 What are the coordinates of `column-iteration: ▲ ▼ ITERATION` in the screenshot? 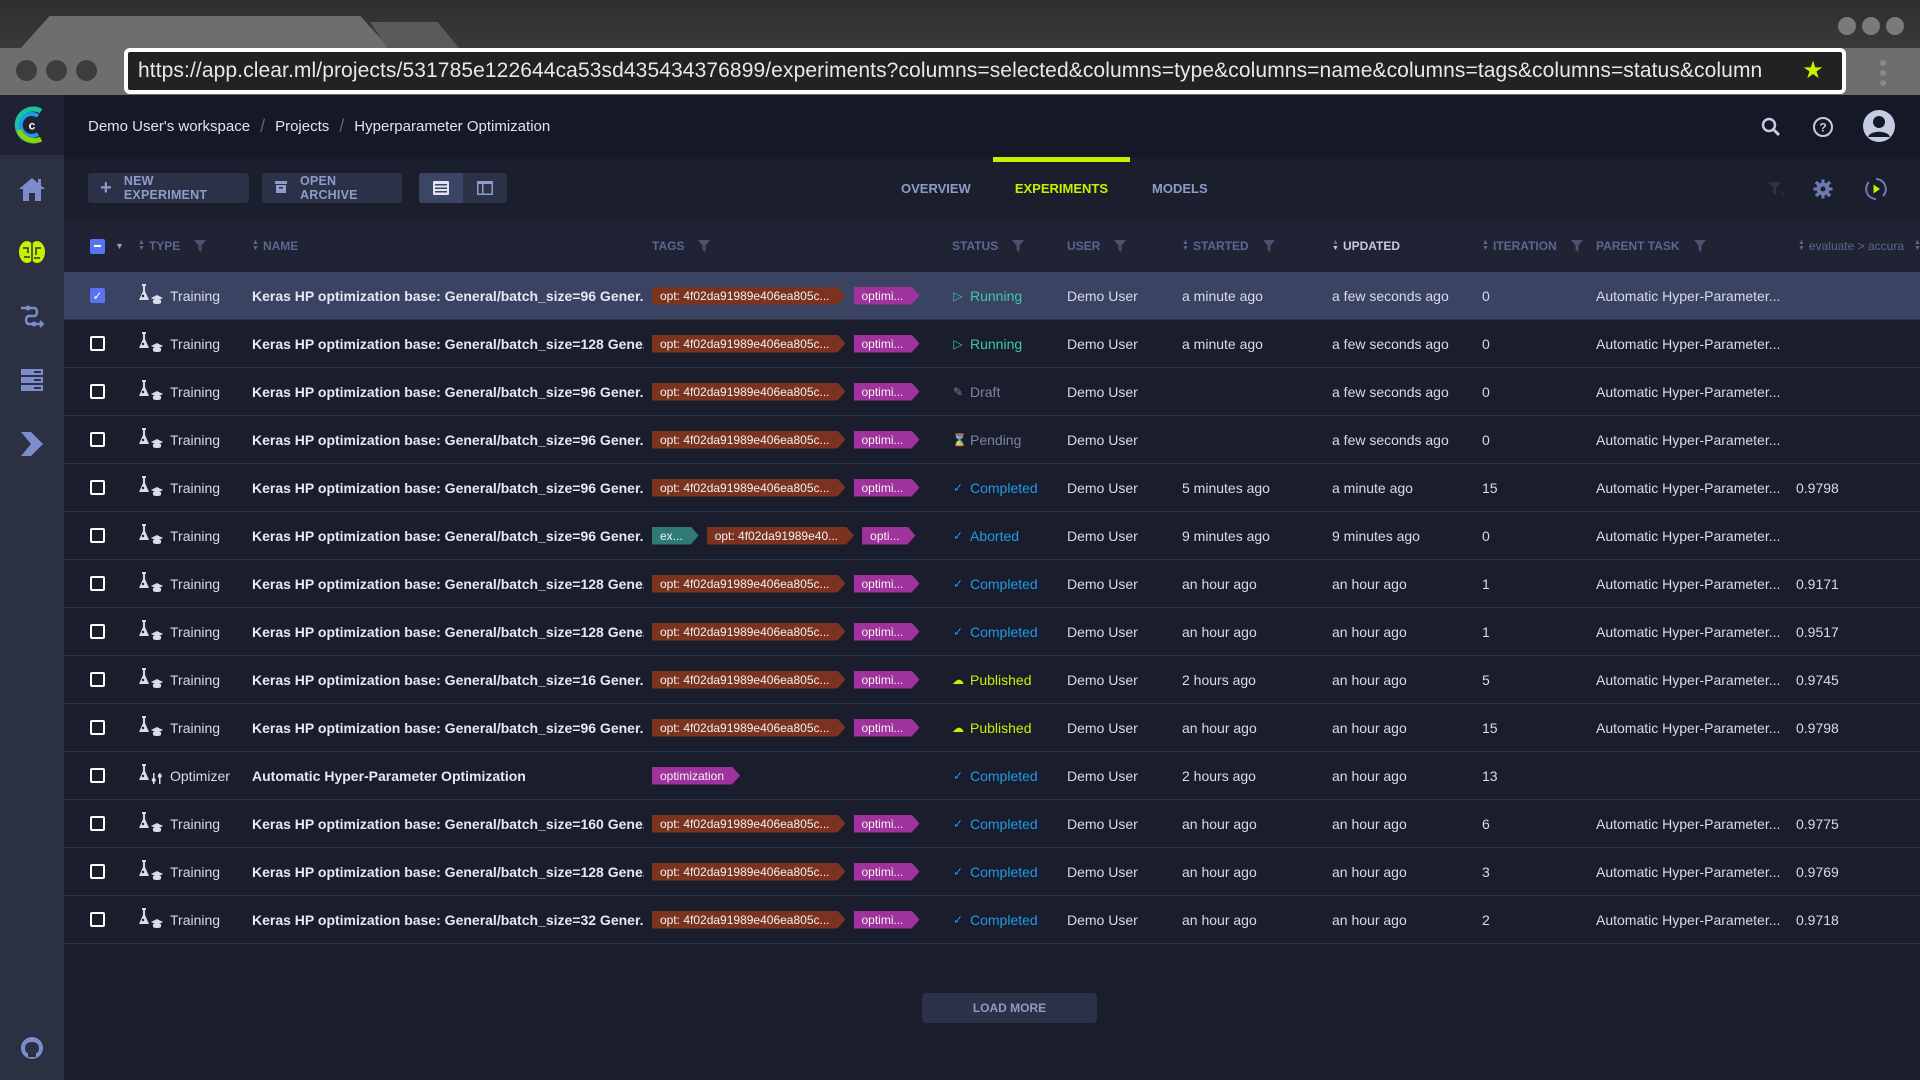 It's located at (1532, 246).